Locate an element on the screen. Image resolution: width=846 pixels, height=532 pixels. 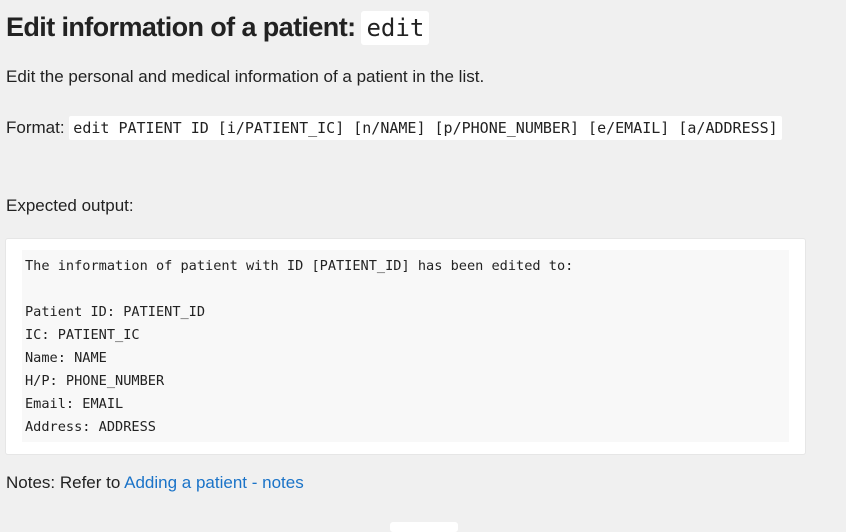
expected-output-label: Expected output: is located at coordinates (70, 205).